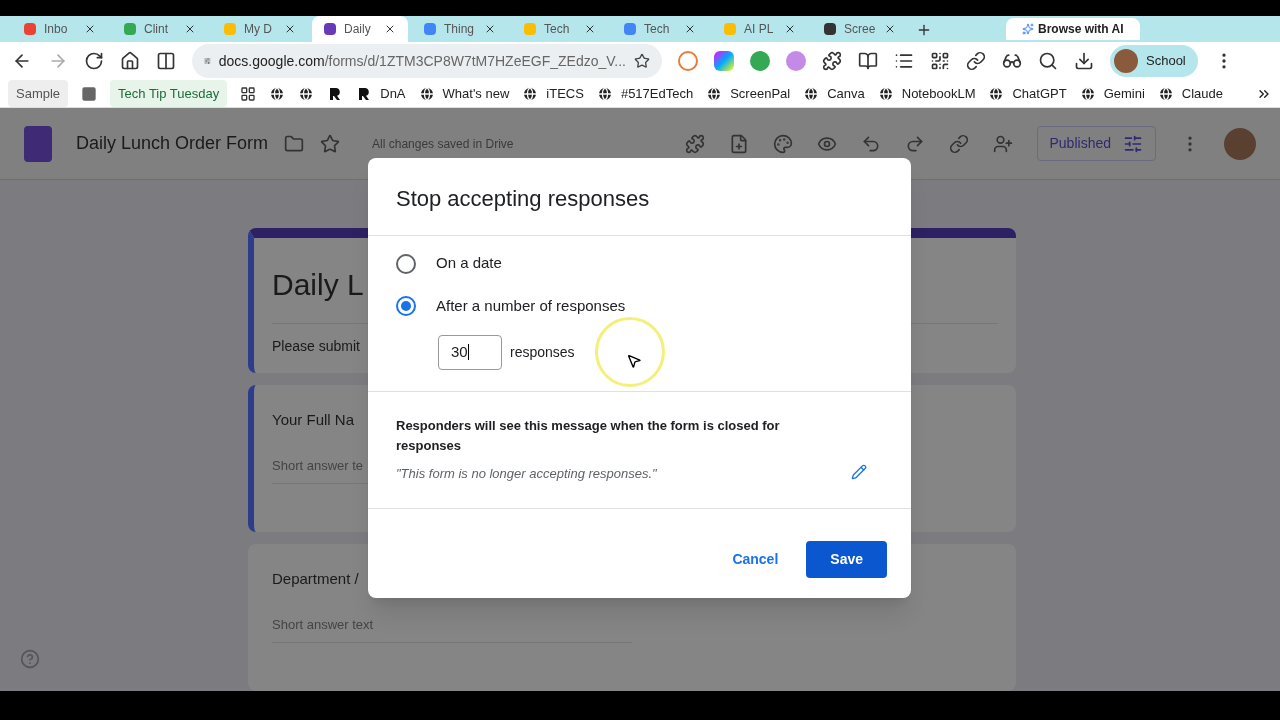 The height and width of the screenshot is (720, 1280). What do you see at coordinates (1124, 93) in the screenshot?
I see `bookmark-link: Gemini` at bounding box center [1124, 93].